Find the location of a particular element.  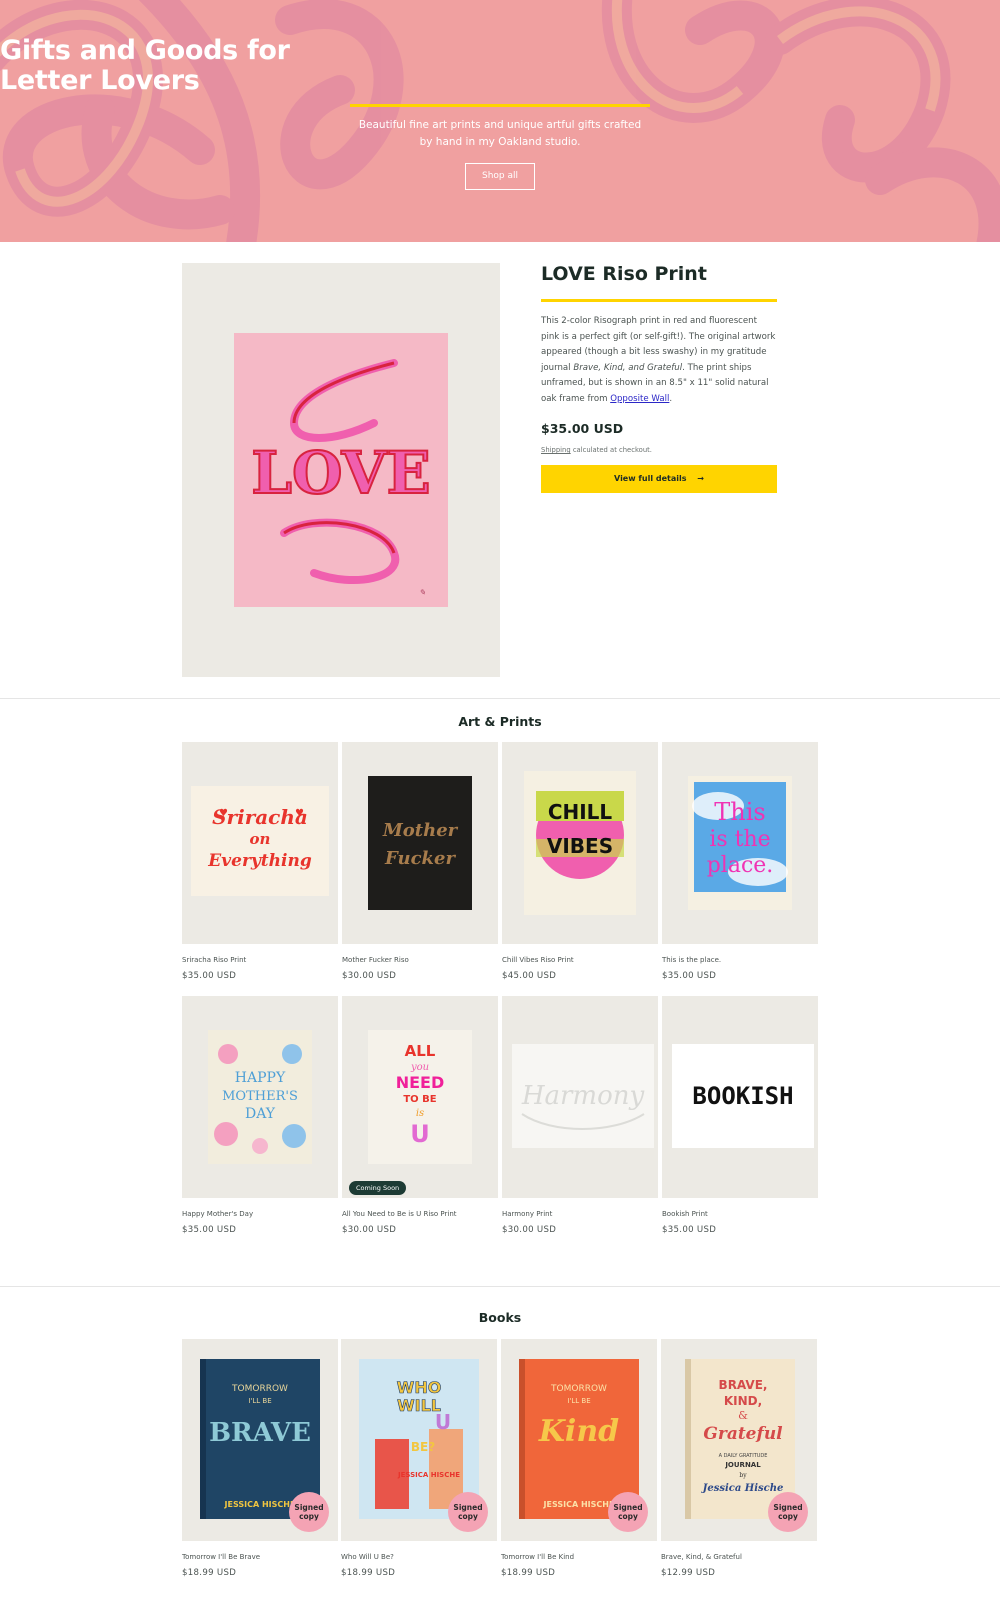

love-art-text: LOVE is located at coordinates (341, 473).